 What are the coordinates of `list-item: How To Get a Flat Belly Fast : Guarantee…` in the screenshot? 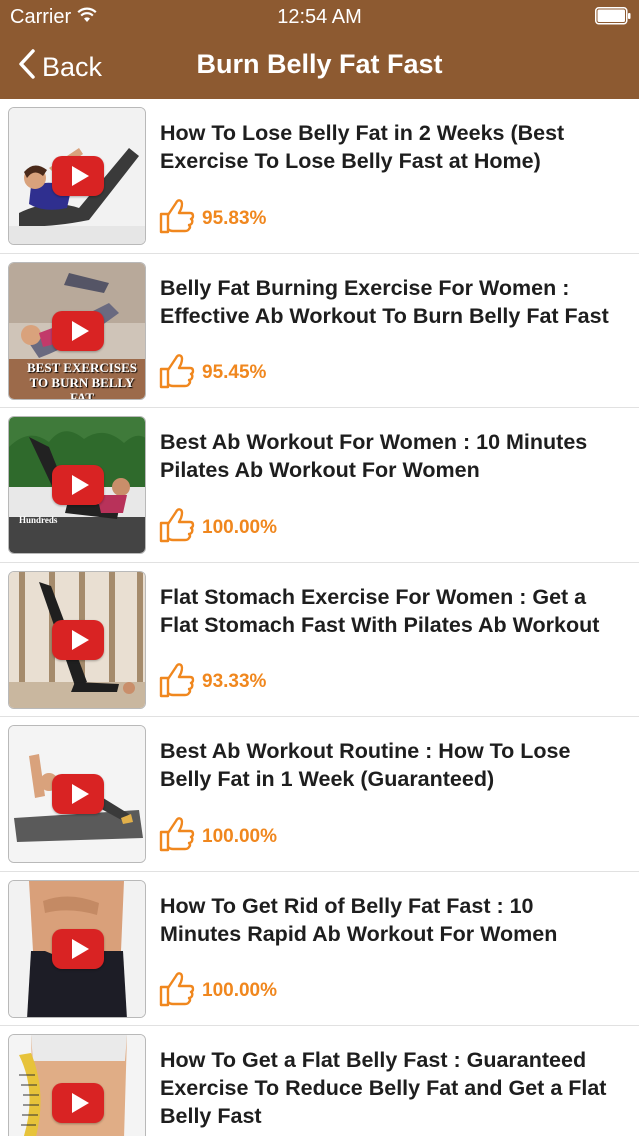 It's located at (319, 1081).